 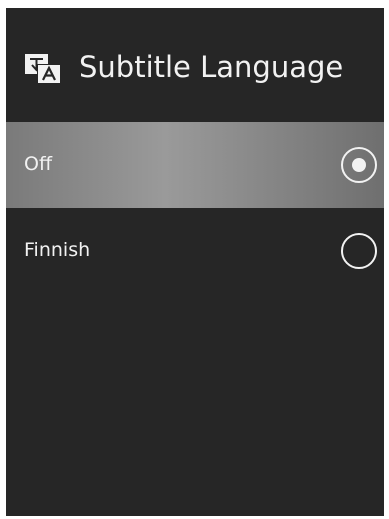 What do you see at coordinates (211, 67) in the screenshot?
I see `dialog-title: Subtitle Language` at bounding box center [211, 67].